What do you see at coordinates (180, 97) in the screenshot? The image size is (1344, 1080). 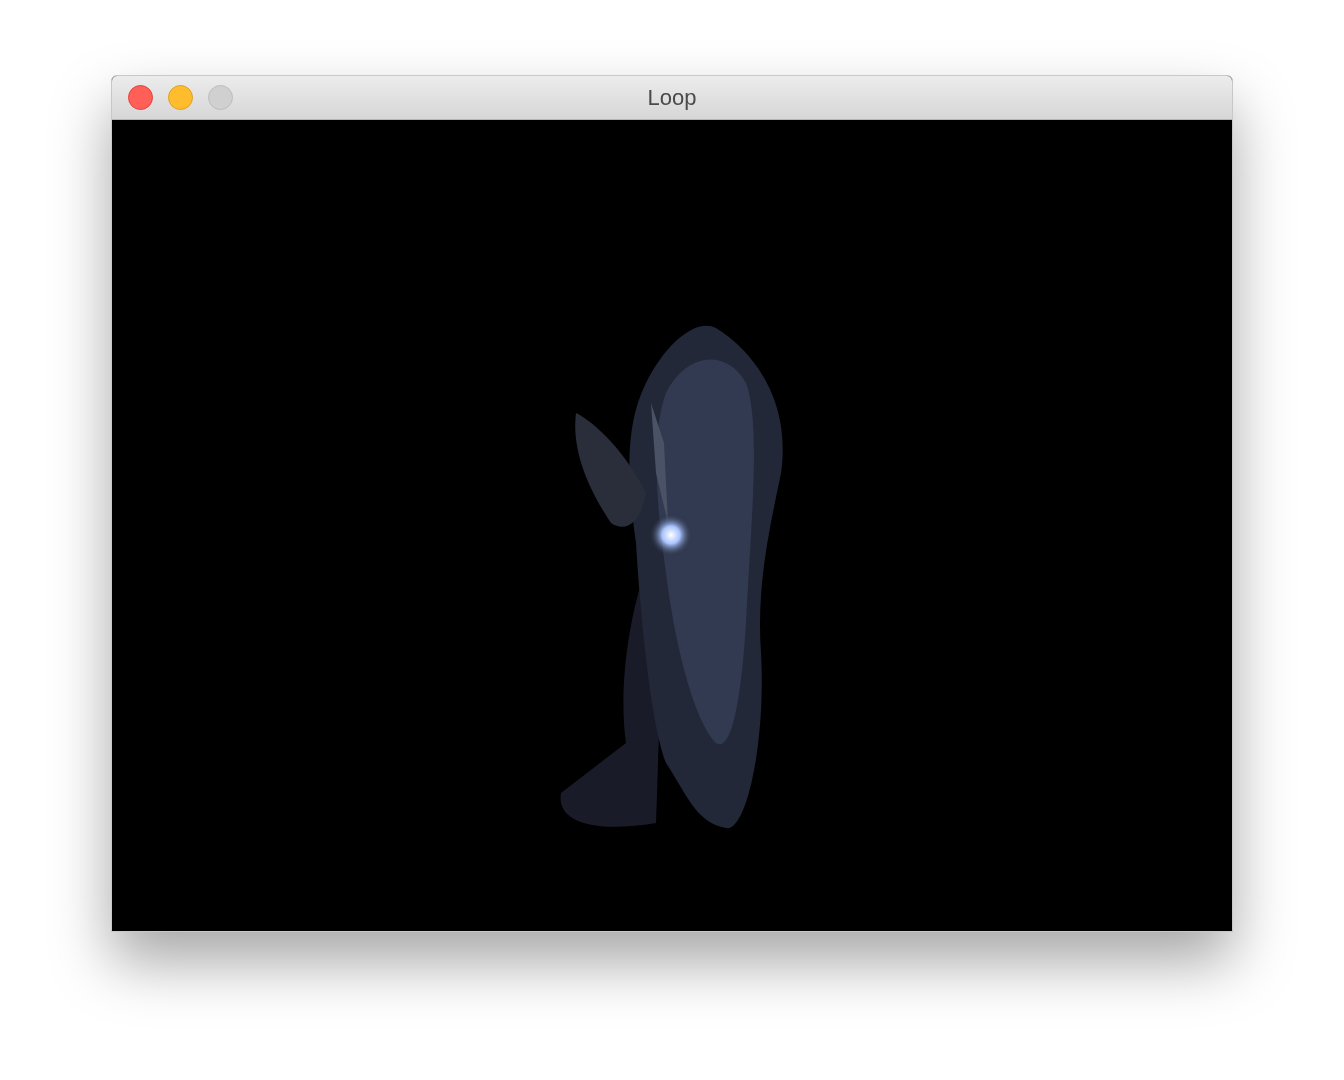 I see `minimize-button` at bounding box center [180, 97].